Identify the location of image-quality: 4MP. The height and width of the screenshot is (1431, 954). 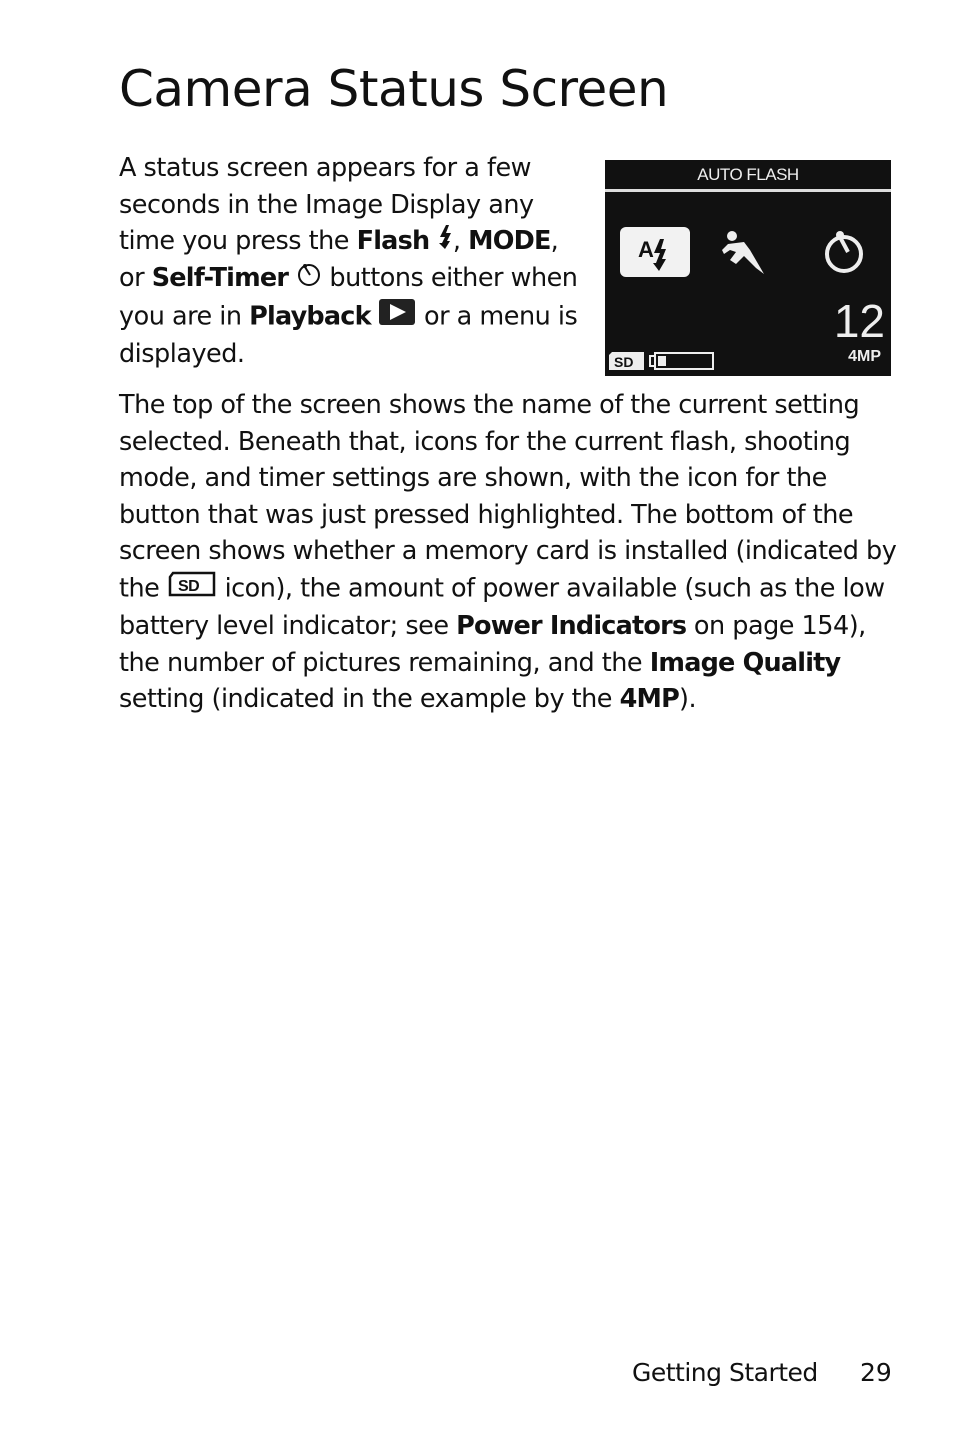
(864, 356).